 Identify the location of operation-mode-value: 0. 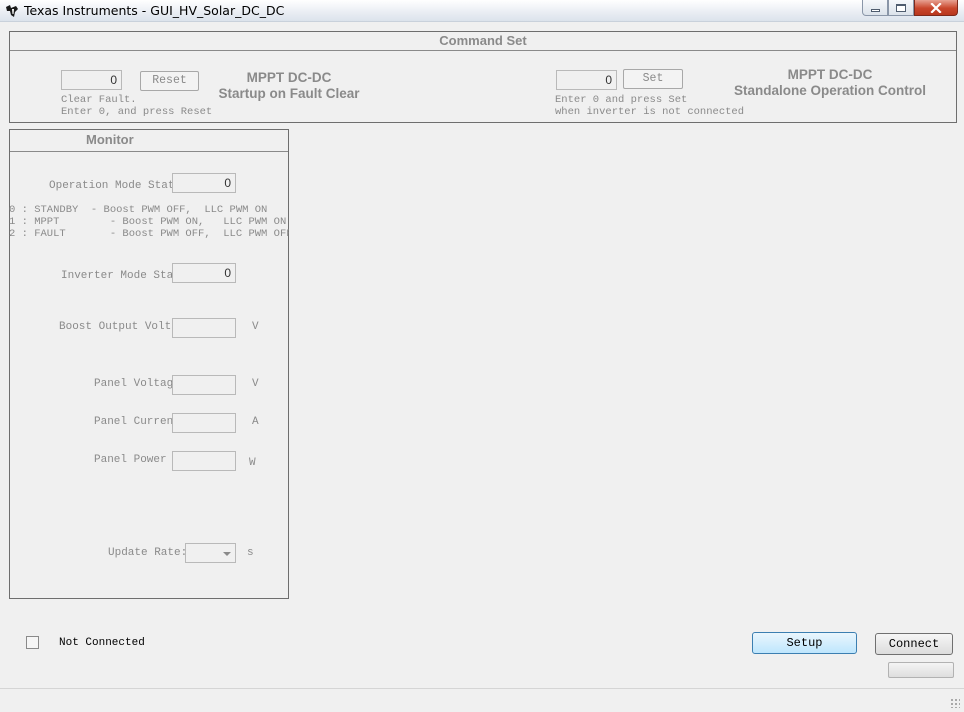
(204, 183).